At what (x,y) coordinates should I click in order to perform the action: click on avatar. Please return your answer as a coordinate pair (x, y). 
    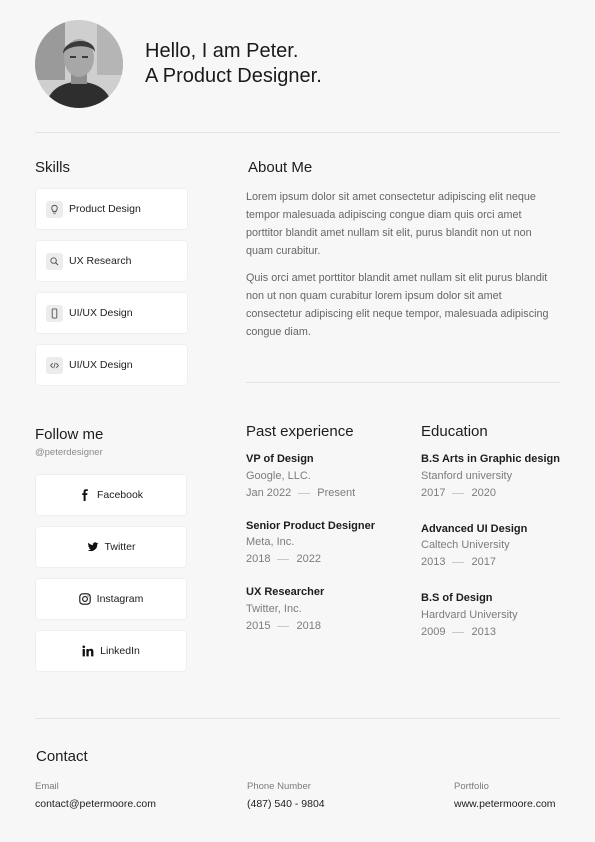
    Looking at the image, I should click on (79, 64).